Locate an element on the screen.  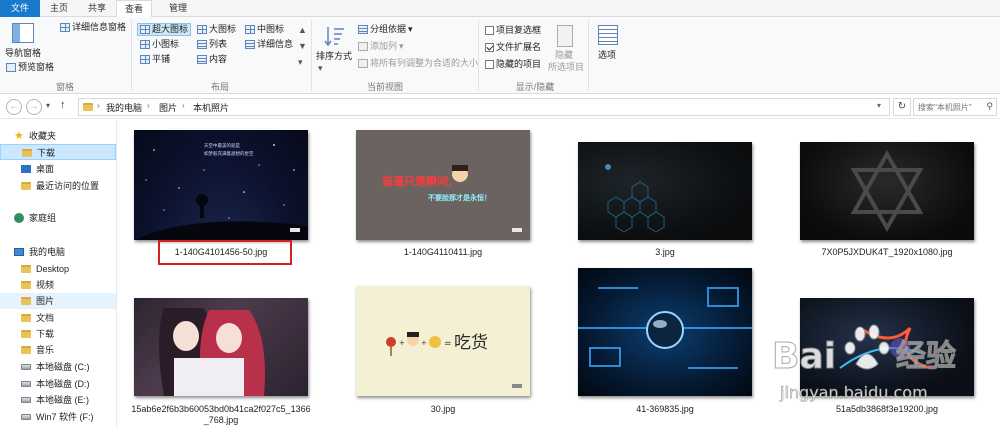
forward-button: → is located at coordinates (34, 107).